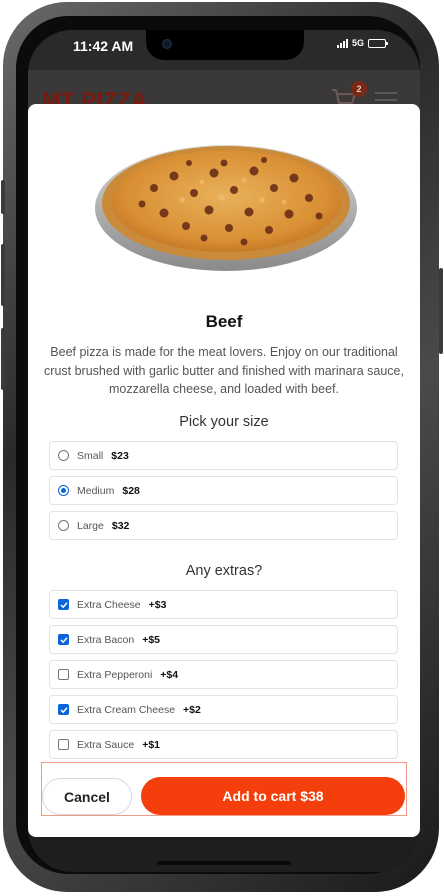 The height and width of the screenshot is (896, 444). What do you see at coordinates (106, 744) in the screenshot?
I see `option-label: Extra Sauce` at bounding box center [106, 744].